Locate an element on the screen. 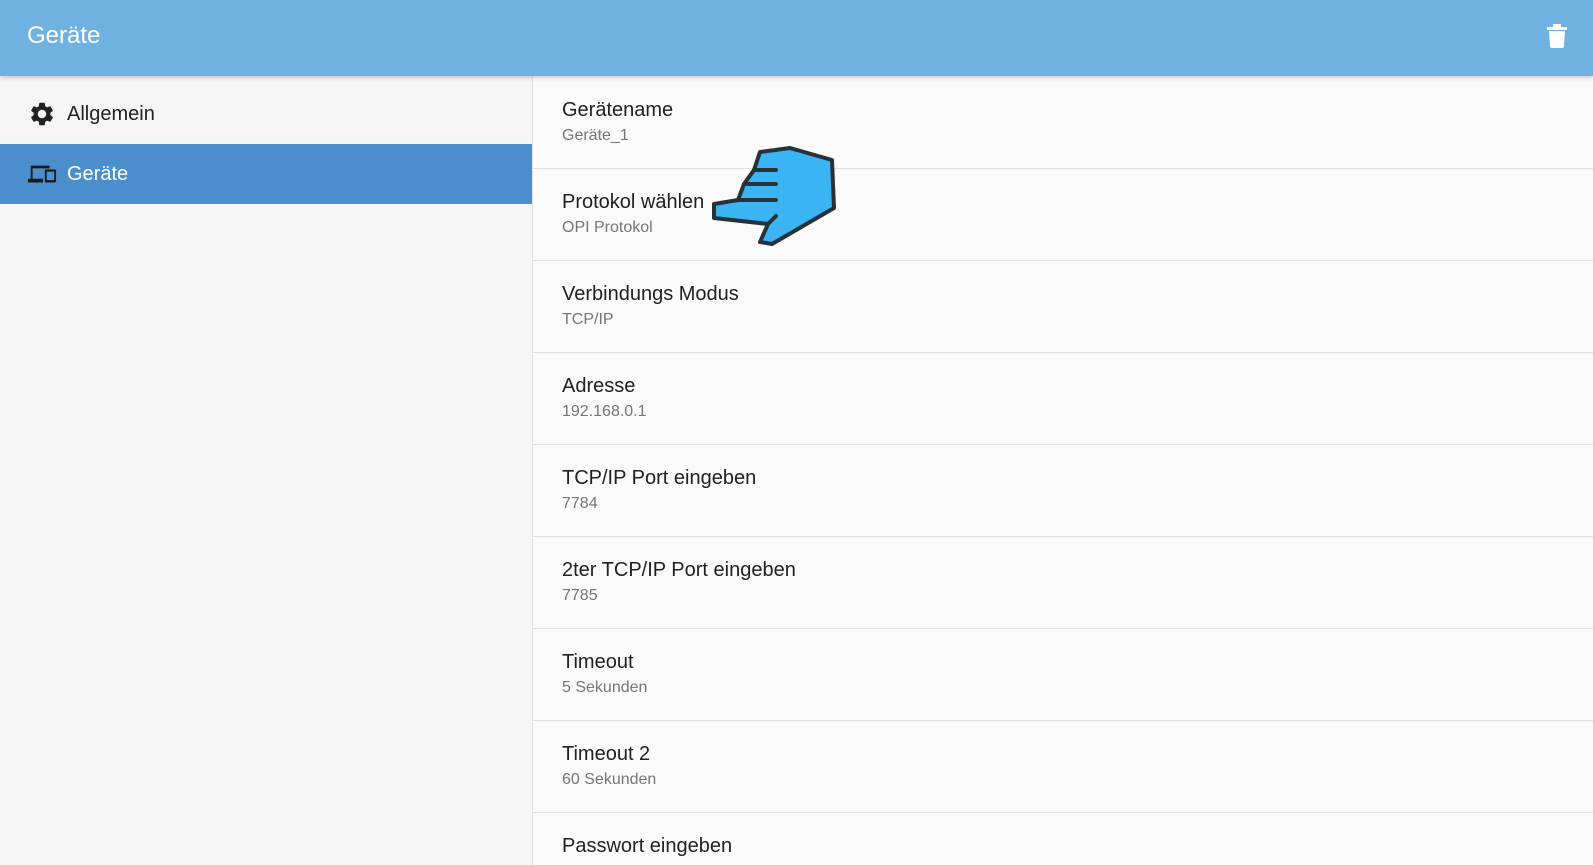  pref-summary: 7784 is located at coordinates (580, 503).